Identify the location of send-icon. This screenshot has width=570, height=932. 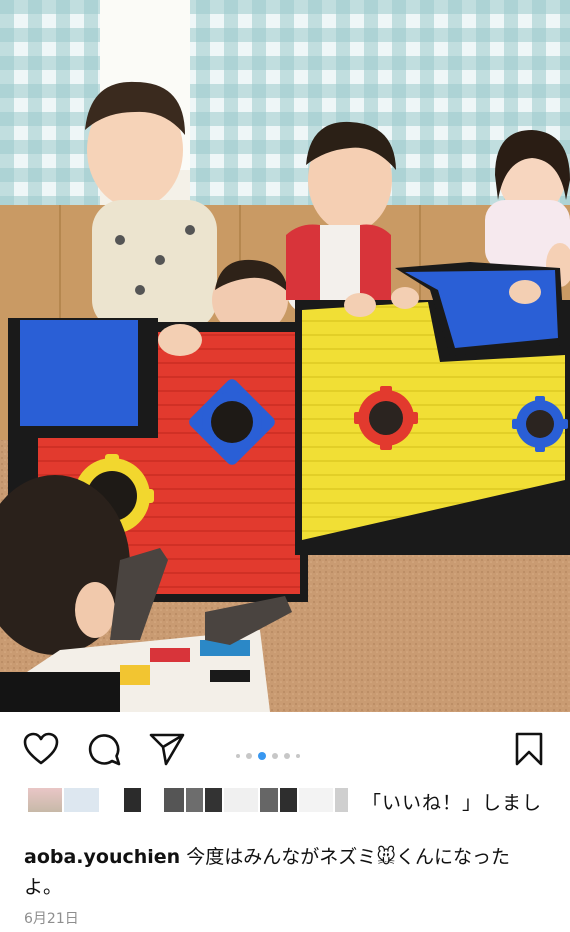
(167, 749).